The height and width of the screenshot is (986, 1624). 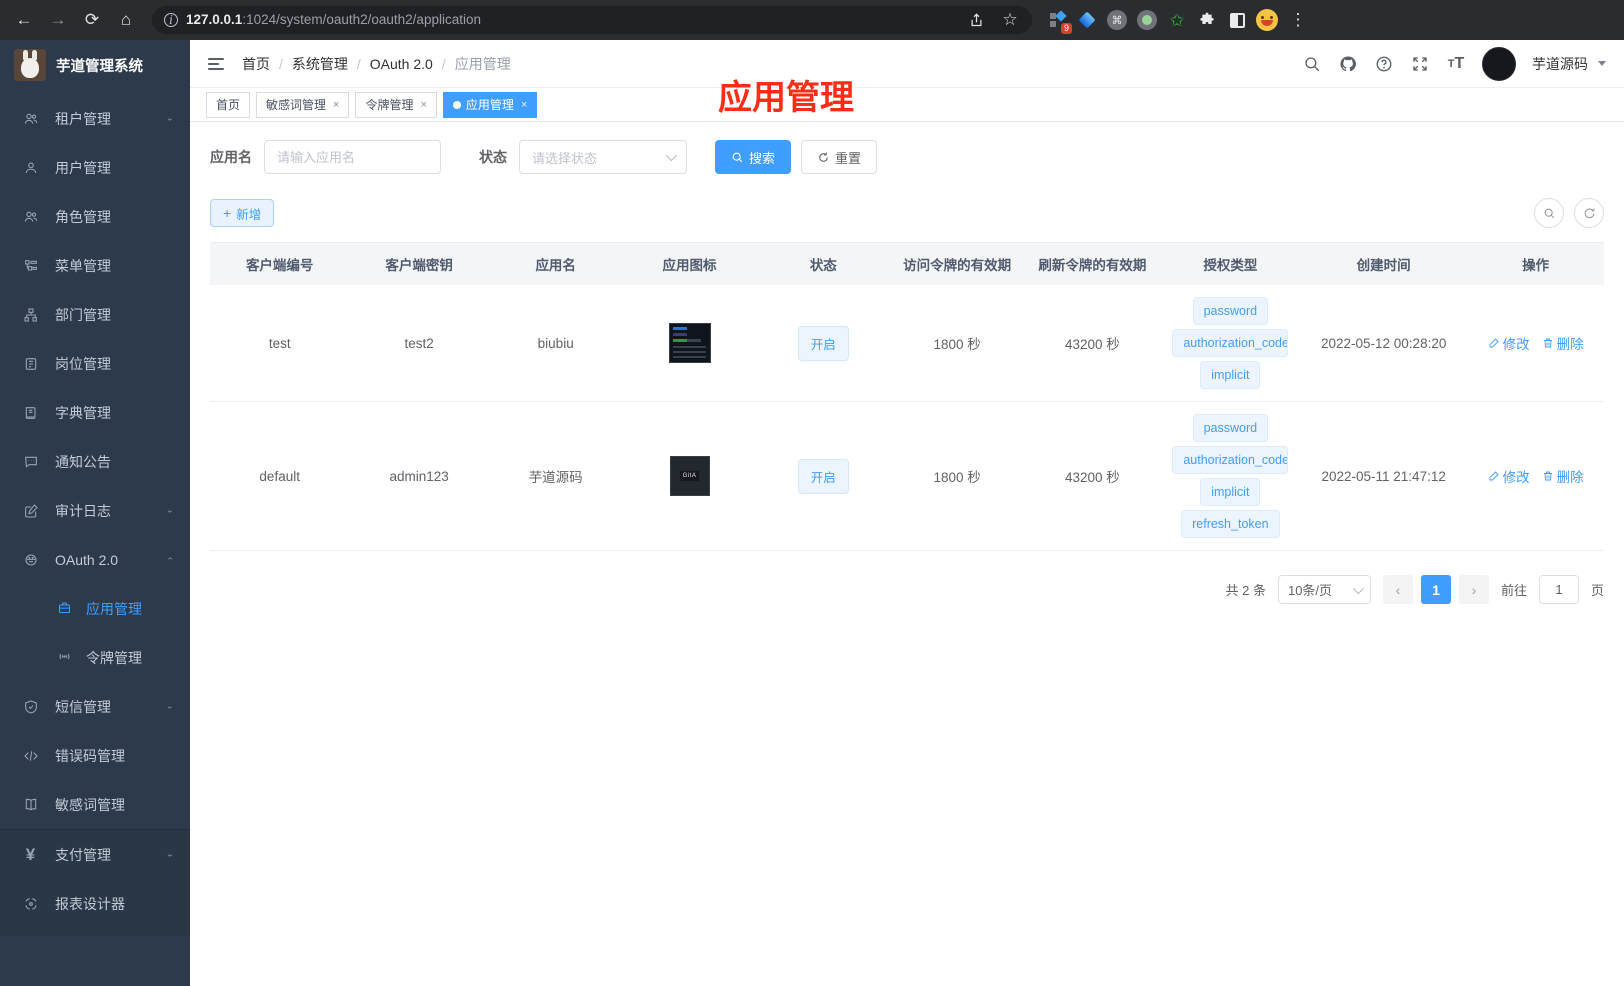 I want to click on sidebar-item-label: 租户管理, so click(x=83, y=118).